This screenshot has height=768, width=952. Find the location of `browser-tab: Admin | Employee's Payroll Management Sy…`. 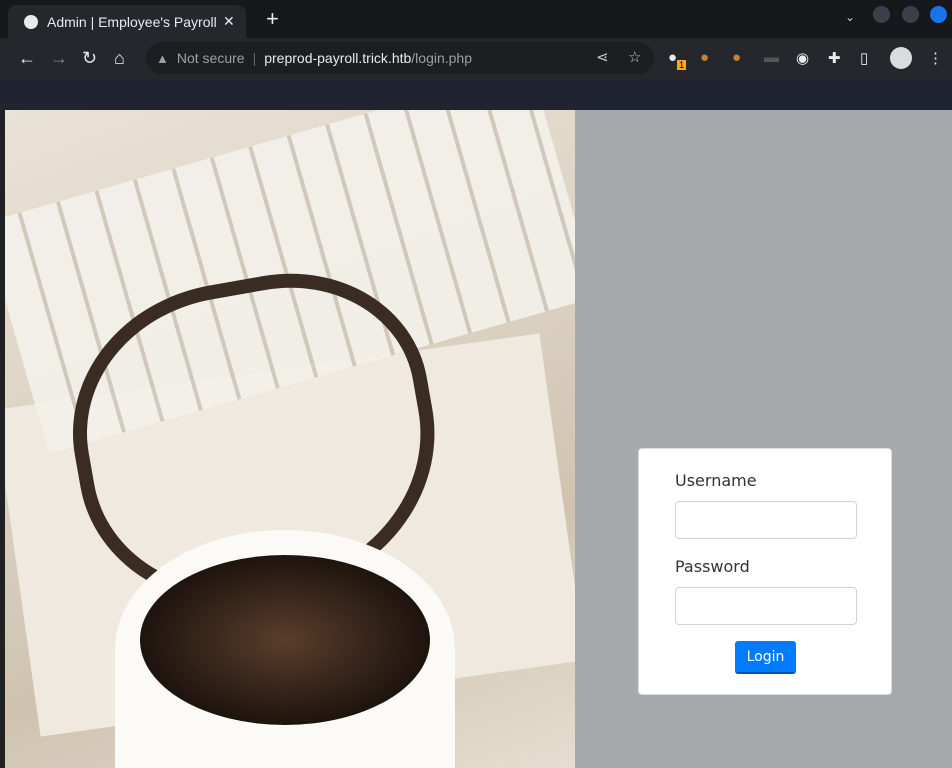

browser-tab: Admin | Employee's Payroll Management Sy… is located at coordinates (127, 21).